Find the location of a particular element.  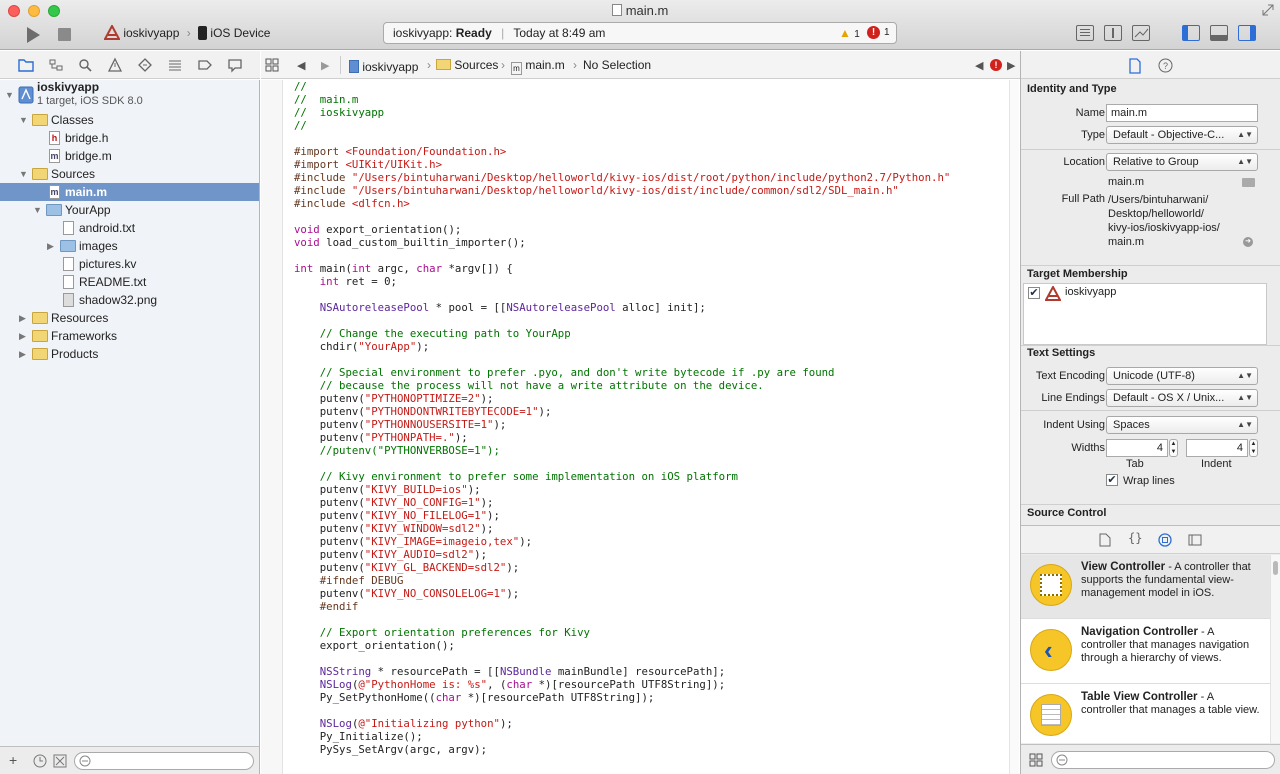

code-line: NSLog(@"Initializing python"); is located at coordinates (650, 723).